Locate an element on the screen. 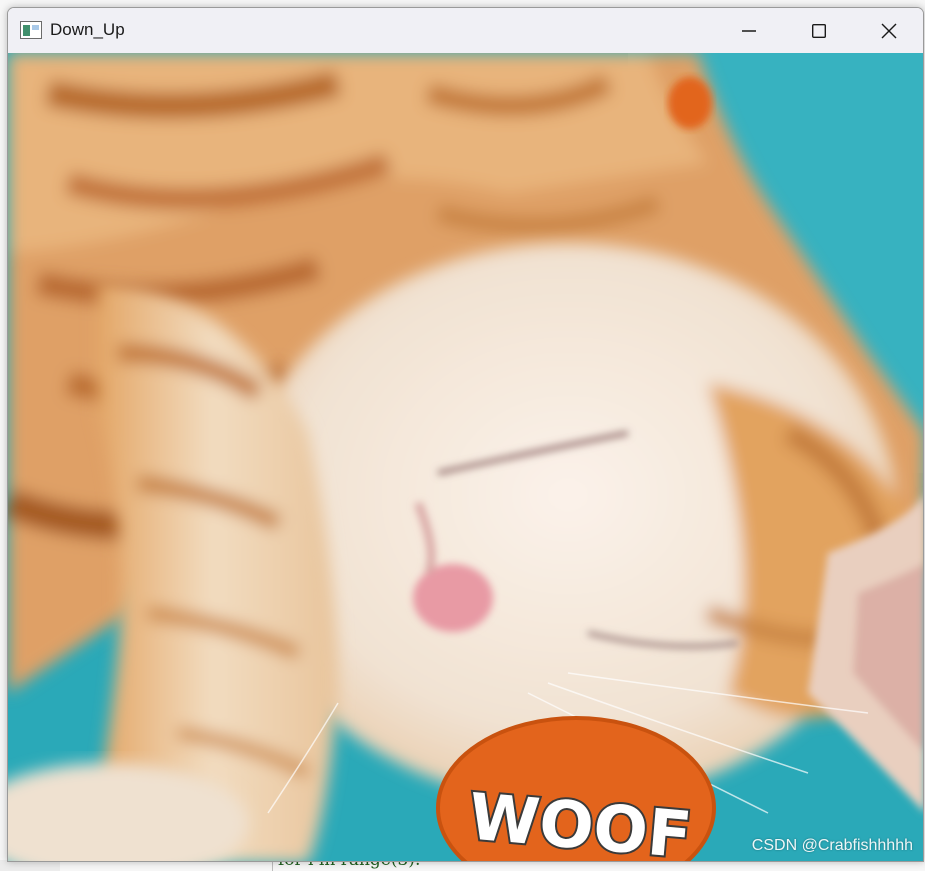 The image size is (925, 871). app-icon is located at coordinates (31, 30).